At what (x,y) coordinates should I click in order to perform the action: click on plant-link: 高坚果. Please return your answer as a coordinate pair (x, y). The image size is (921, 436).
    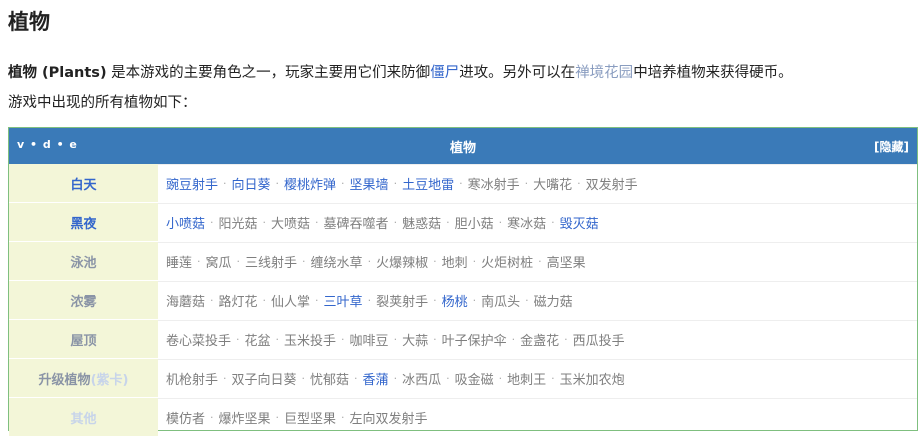
    Looking at the image, I should click on (566, 261).